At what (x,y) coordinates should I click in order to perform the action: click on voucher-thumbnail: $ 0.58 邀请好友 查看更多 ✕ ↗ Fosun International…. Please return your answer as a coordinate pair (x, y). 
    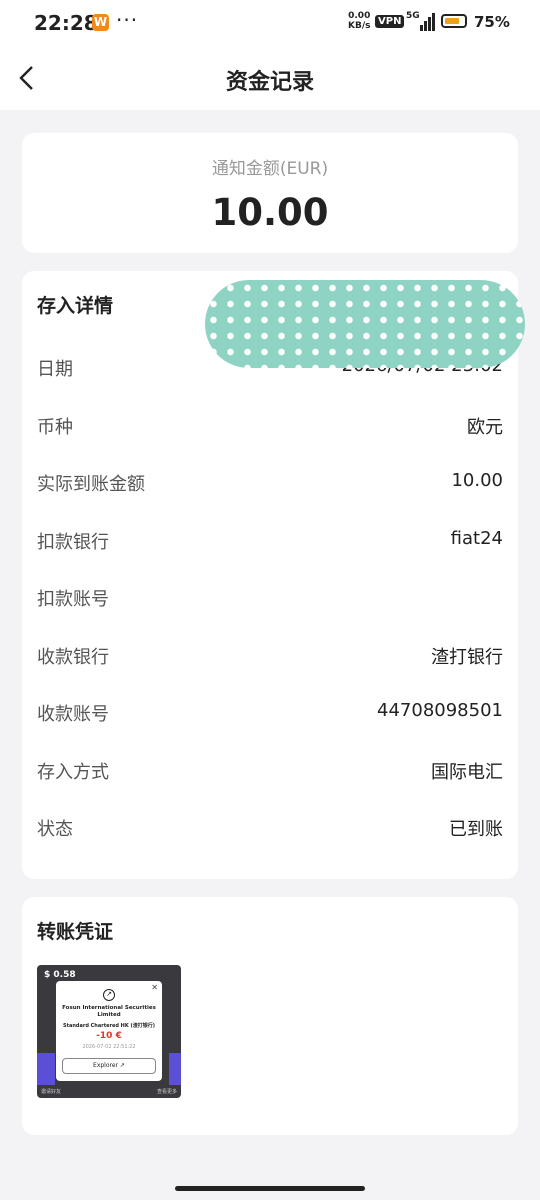
    Looking at the image, I should click on (109, 1031).